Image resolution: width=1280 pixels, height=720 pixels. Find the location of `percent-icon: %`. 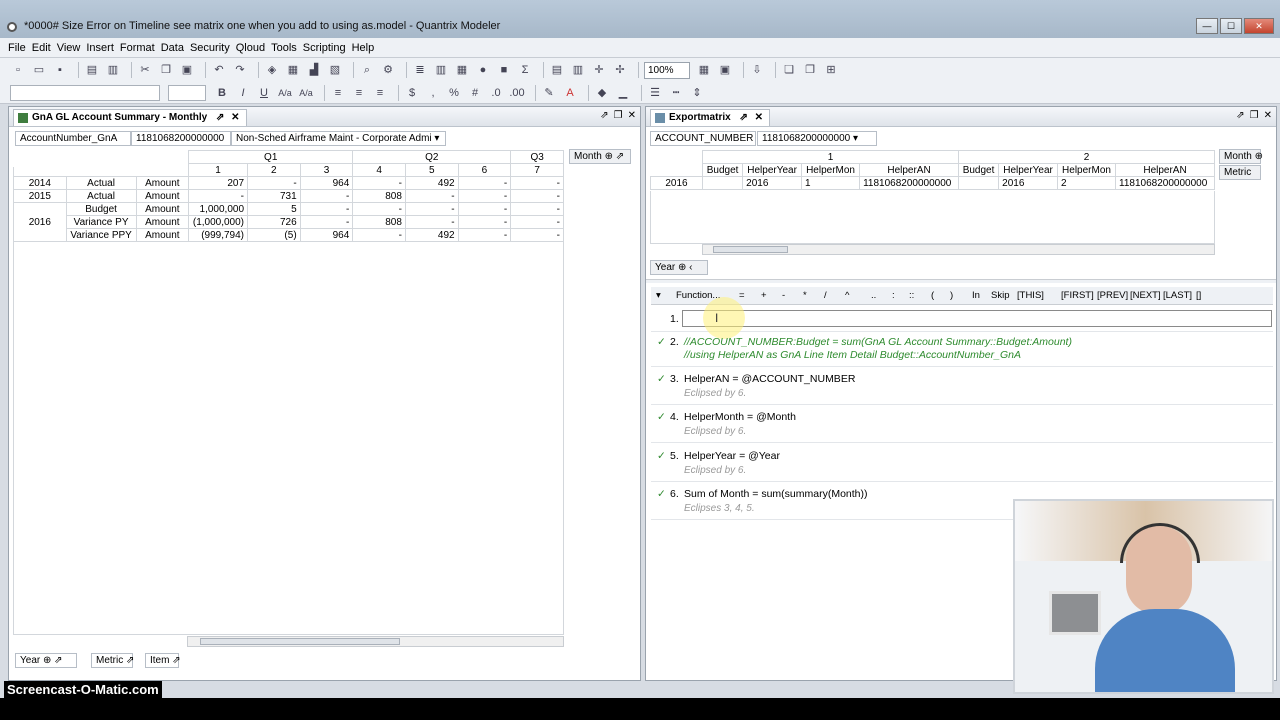

percent-icon: % is located at coordinates (454, 93).